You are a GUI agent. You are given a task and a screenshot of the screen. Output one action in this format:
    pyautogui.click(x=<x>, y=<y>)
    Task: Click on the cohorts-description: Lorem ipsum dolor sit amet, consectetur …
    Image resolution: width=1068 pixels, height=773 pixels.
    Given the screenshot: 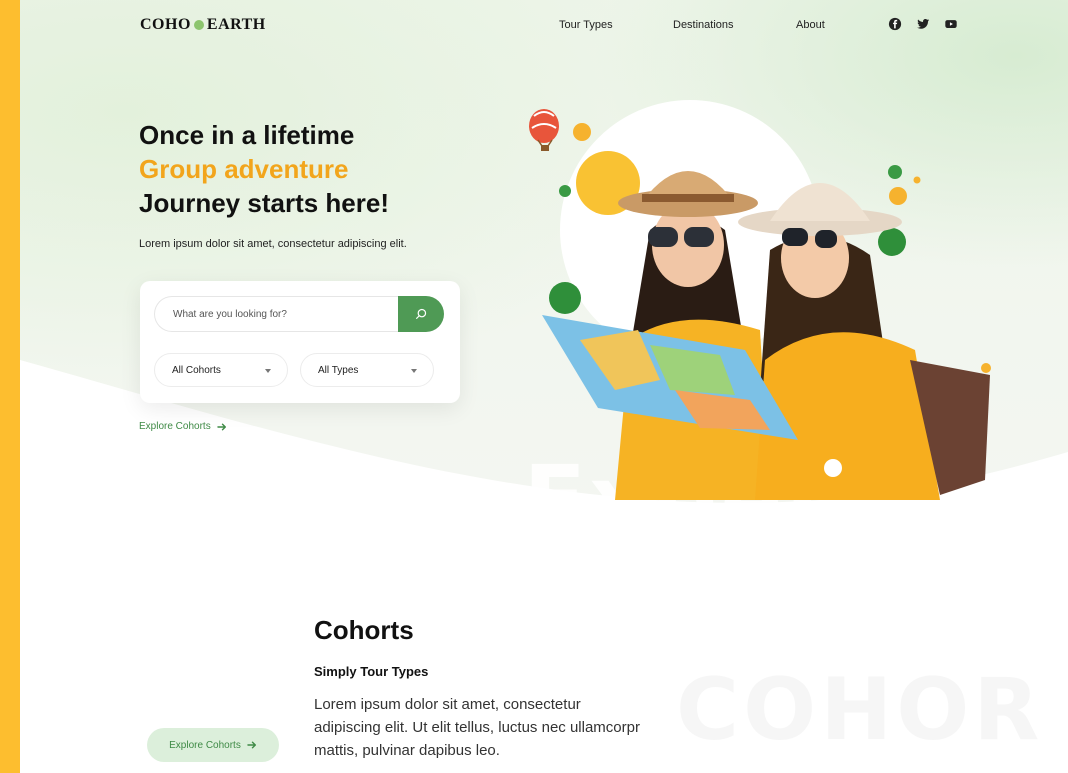 What is the action you would take?
    pyautogui.click(x=477, y=727)
    